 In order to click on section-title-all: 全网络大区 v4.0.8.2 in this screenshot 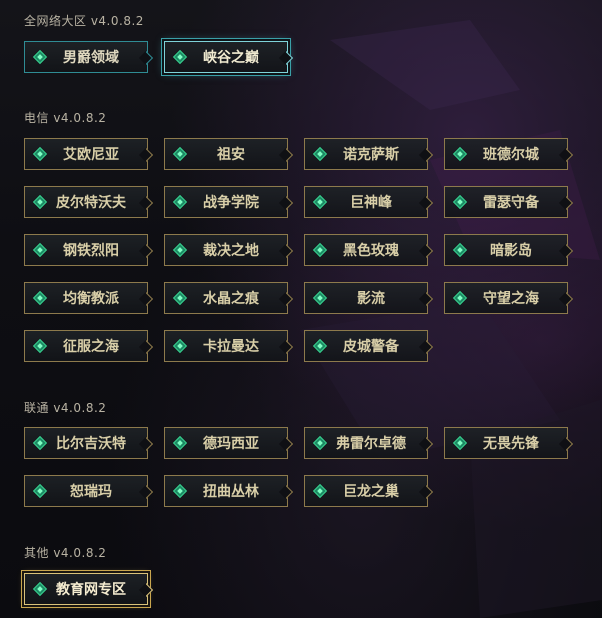, I will do `click(84, 21)`.